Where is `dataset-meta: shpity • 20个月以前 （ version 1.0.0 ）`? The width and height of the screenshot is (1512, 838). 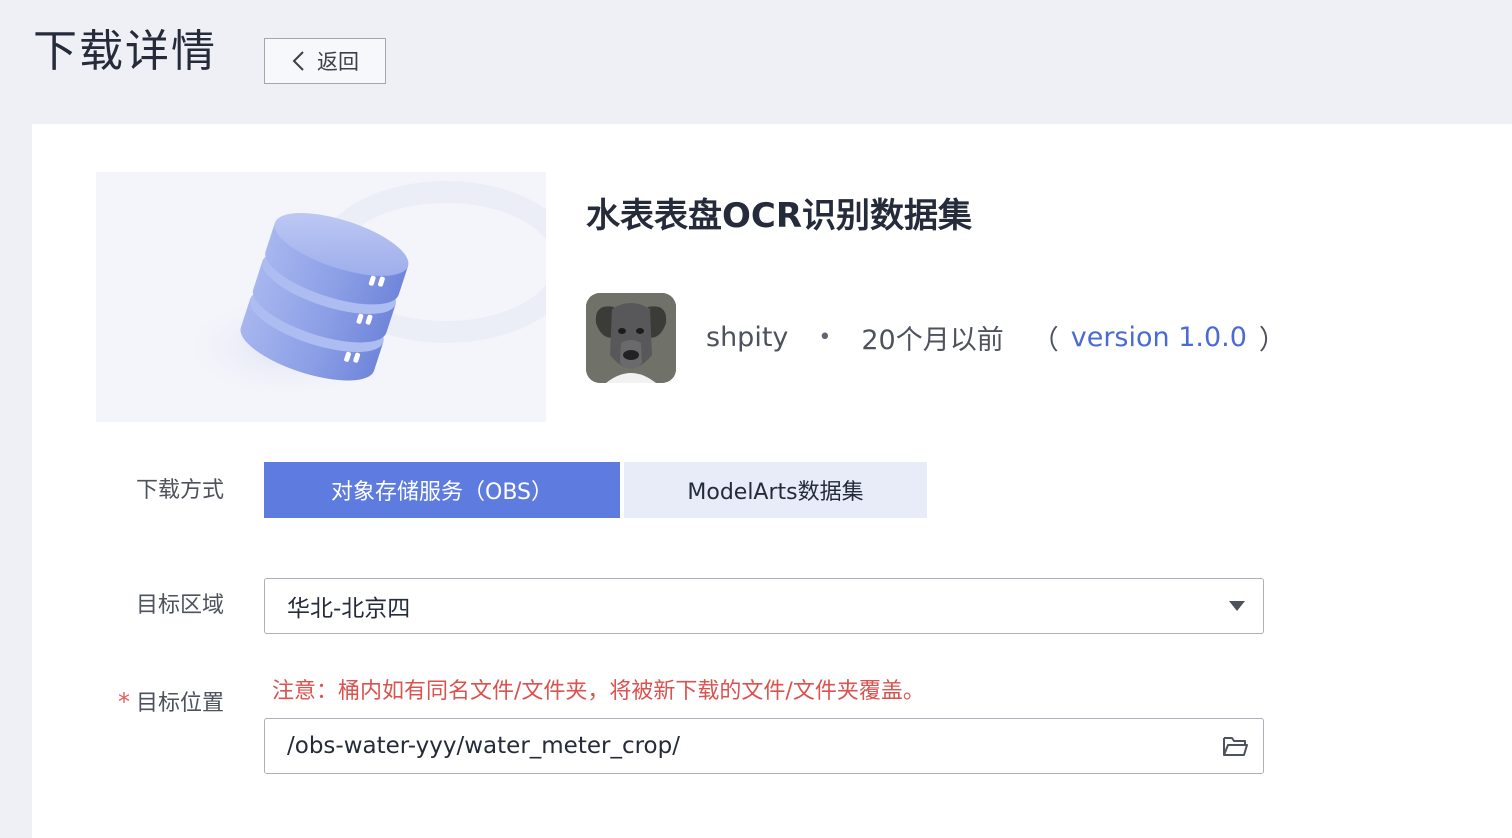 dataset-meta: shpity • 20个月以前 （ version 1.0.0 ） is located at coordinates (996, 337).